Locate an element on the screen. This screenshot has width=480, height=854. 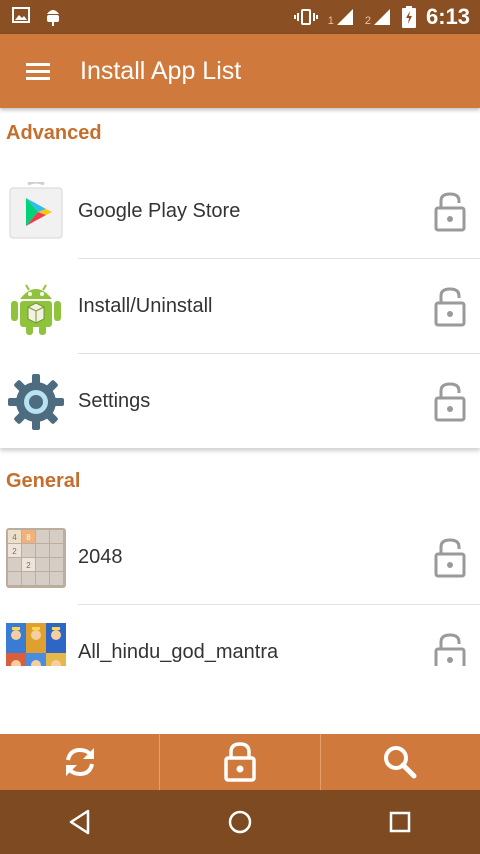
navigation-bar is located at coordinates (240, 822).